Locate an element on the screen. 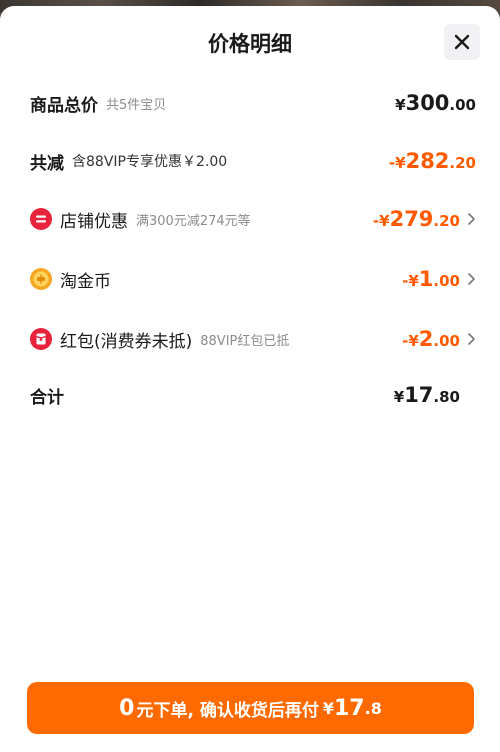 Image resolution: width=500 pixels, height=752 pixels. row-red-packet: 红包(消费券未抵) 88VIP红包已抵 -¥ 2 .00 is located at coordinates (253, 339).